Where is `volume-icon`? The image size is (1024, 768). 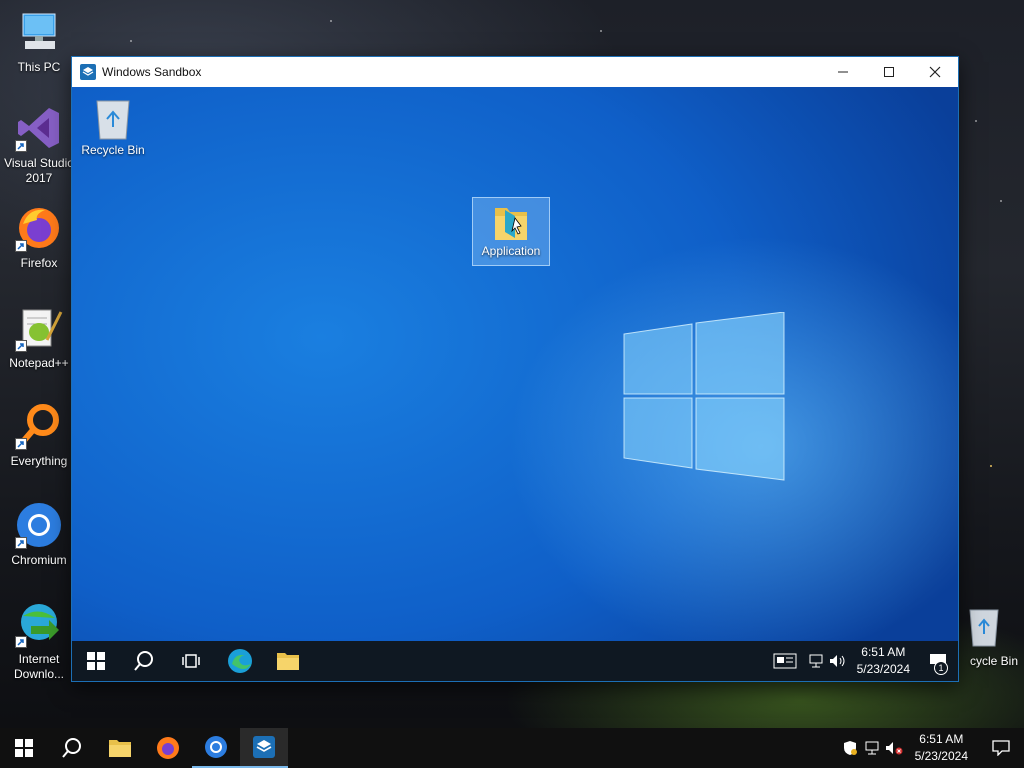
volume-icon is located at coordinates (837, 661).